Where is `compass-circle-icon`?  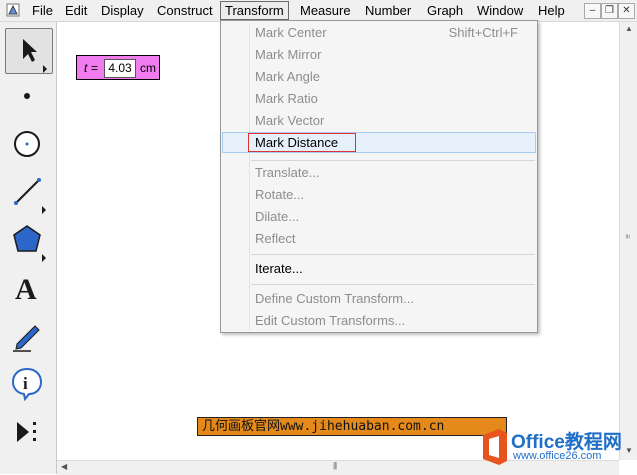 compass-circle-icon is located at coordinates (27, 144).